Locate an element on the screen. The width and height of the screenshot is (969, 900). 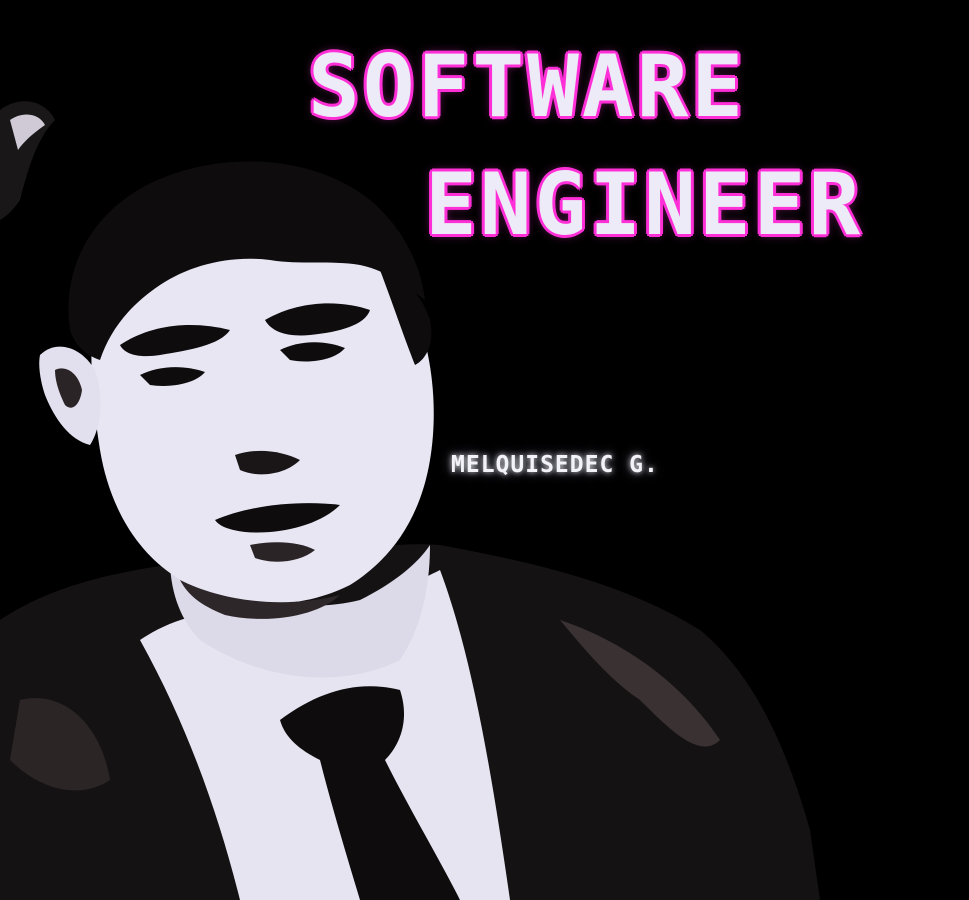
author-name: MELQUISEDEC G. is located at coordinates (555, 465).